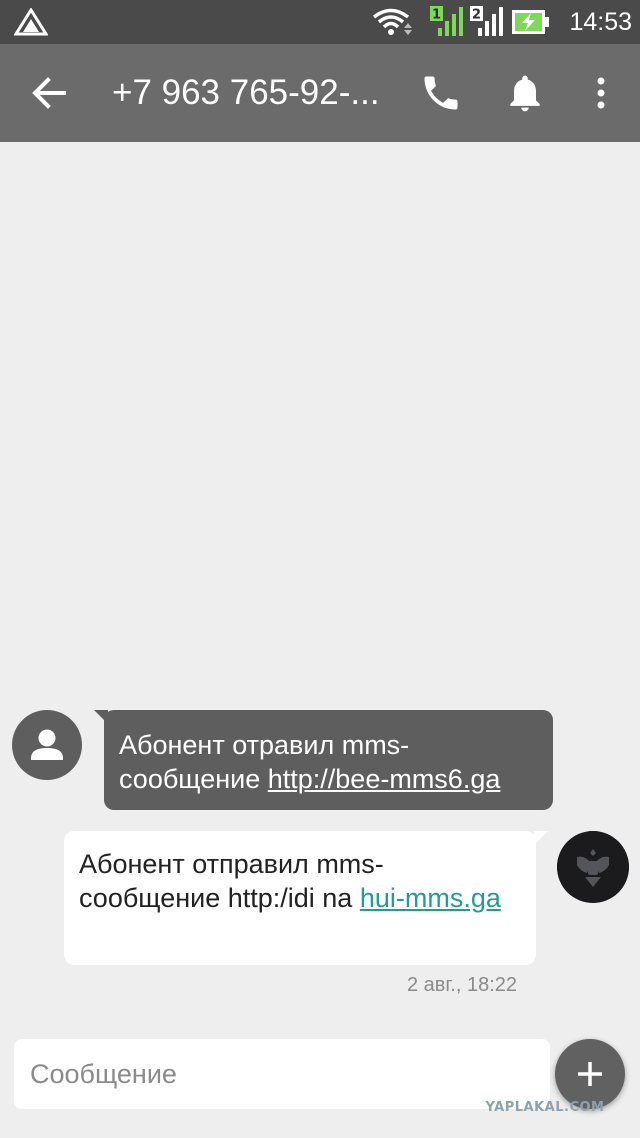  What do you see at coordinates (320, 22) in the screenshot?
I see `status-bar: 1 2 14:53` at bounding box center [320, 22].